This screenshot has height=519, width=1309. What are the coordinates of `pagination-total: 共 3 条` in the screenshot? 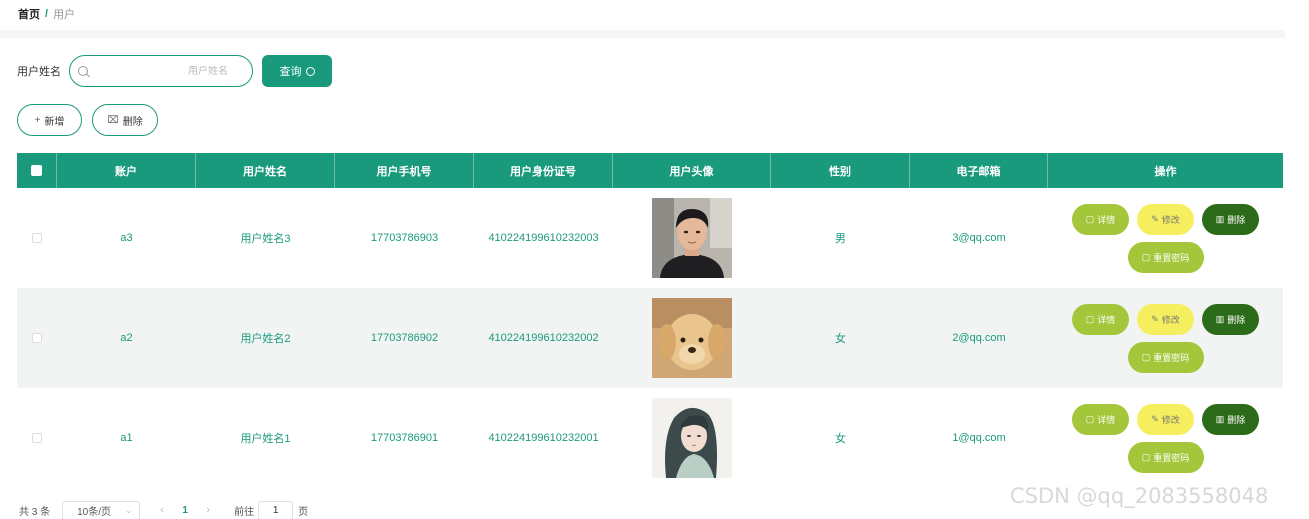 It's located at (35, 512).